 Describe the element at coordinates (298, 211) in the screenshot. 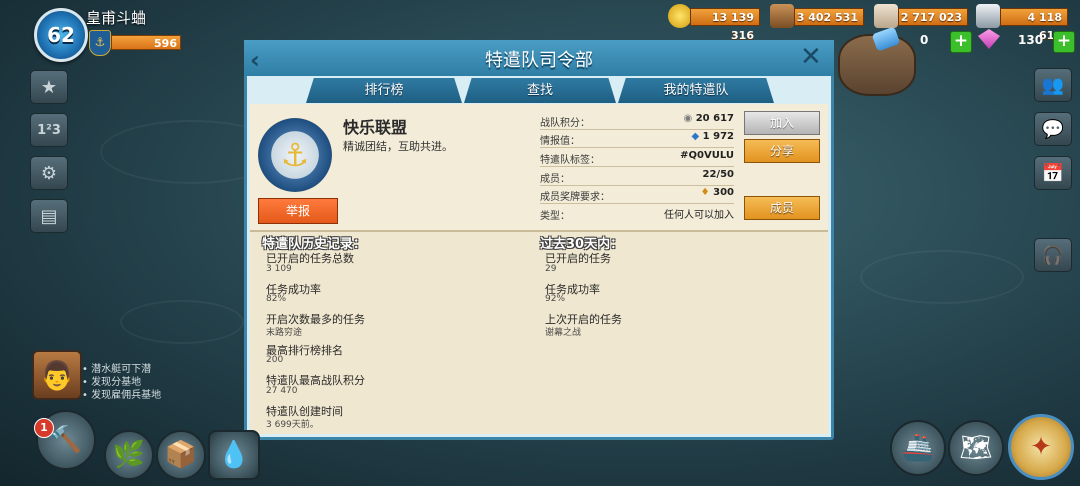

I see `report-button: 举报` at that location.